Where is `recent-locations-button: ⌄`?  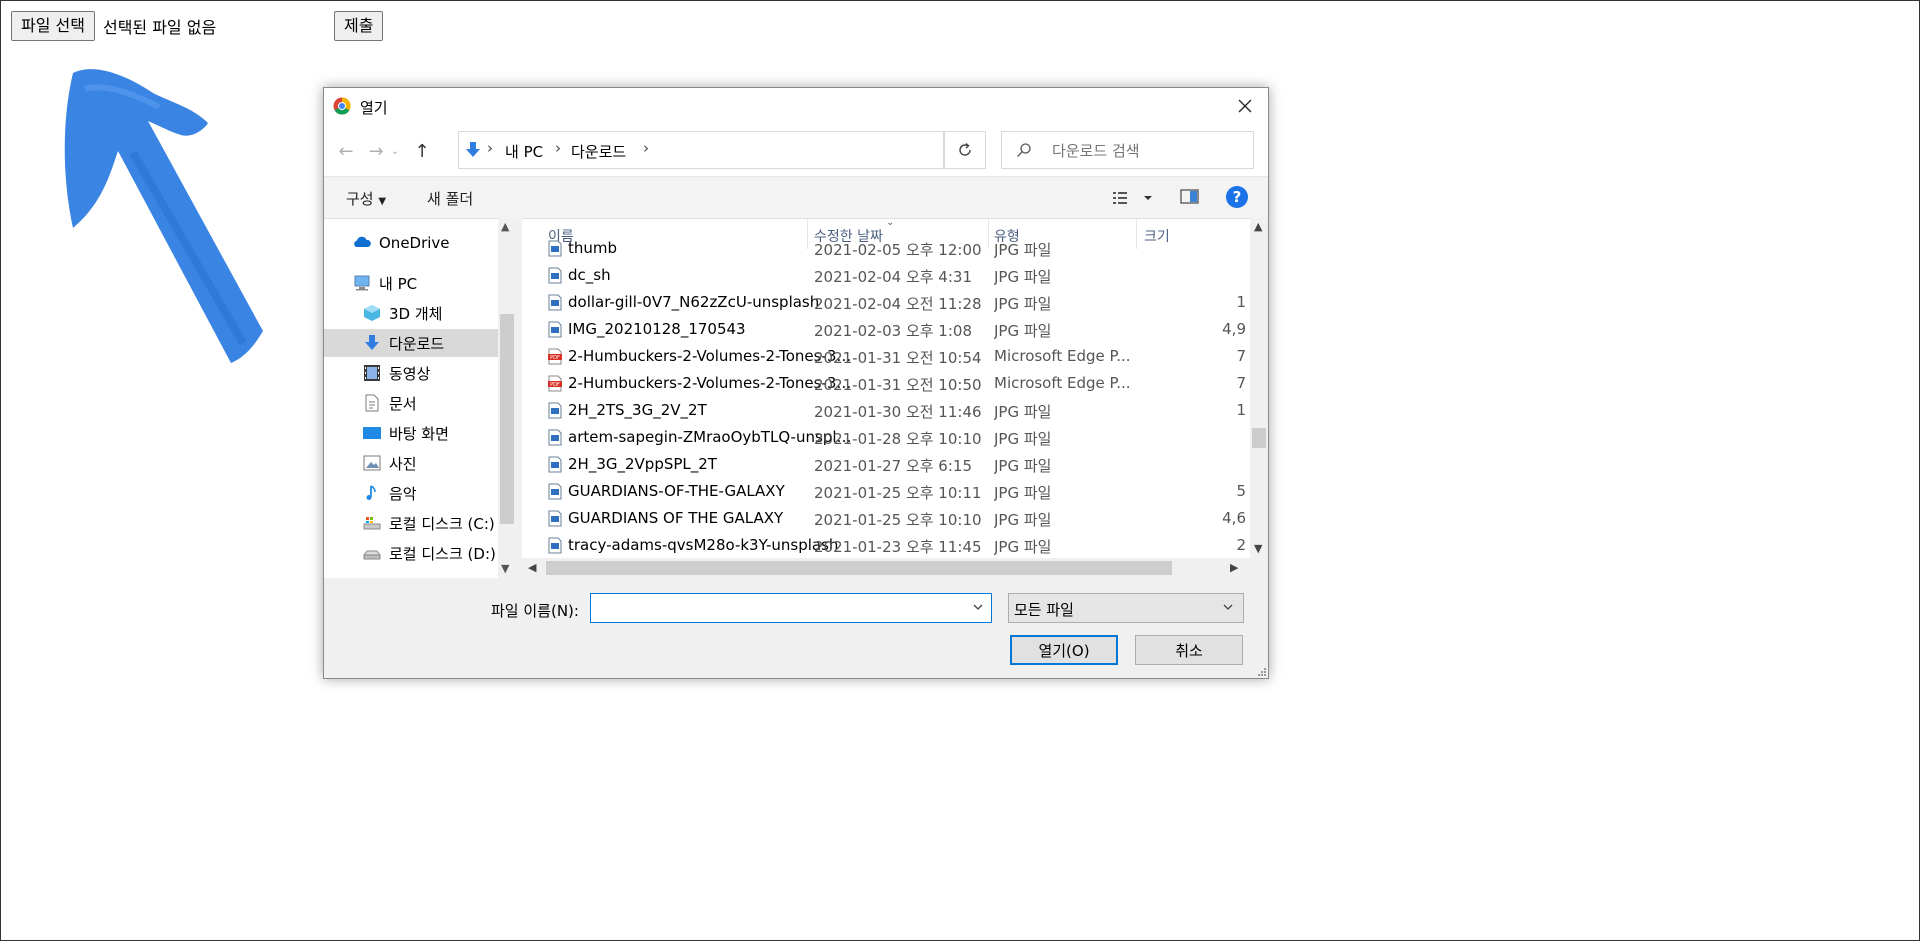
recent-locations-button: ⌄ is located at coordinates (395, 151).